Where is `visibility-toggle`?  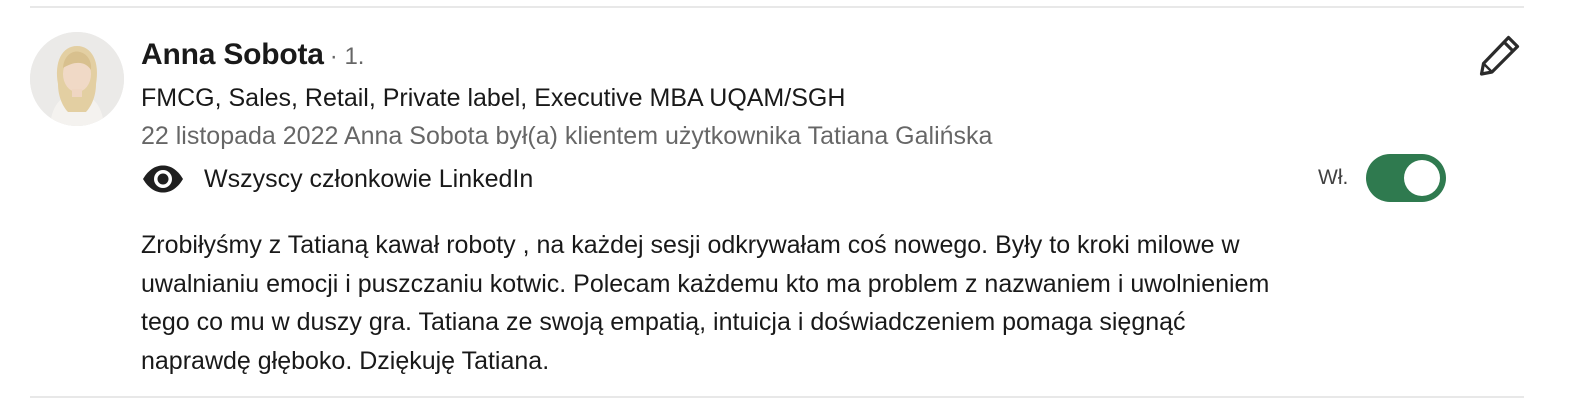
visibility-toggle is located at coordinates (1406, 178).